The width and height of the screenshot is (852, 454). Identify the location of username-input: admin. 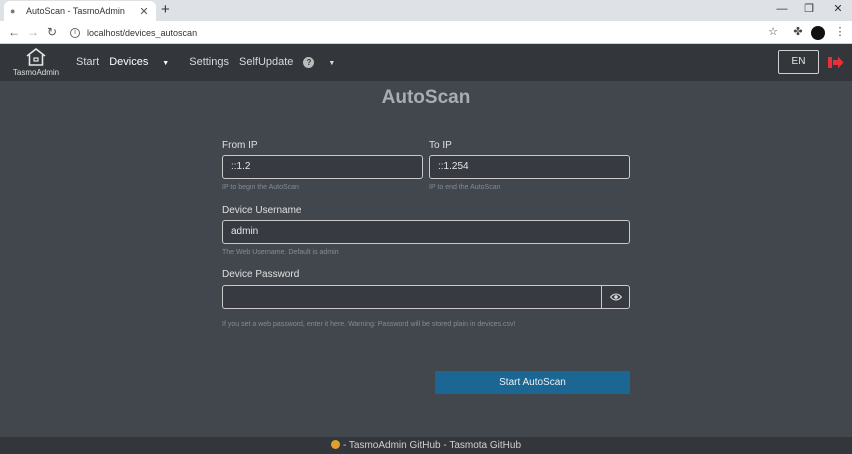
(426, 232).